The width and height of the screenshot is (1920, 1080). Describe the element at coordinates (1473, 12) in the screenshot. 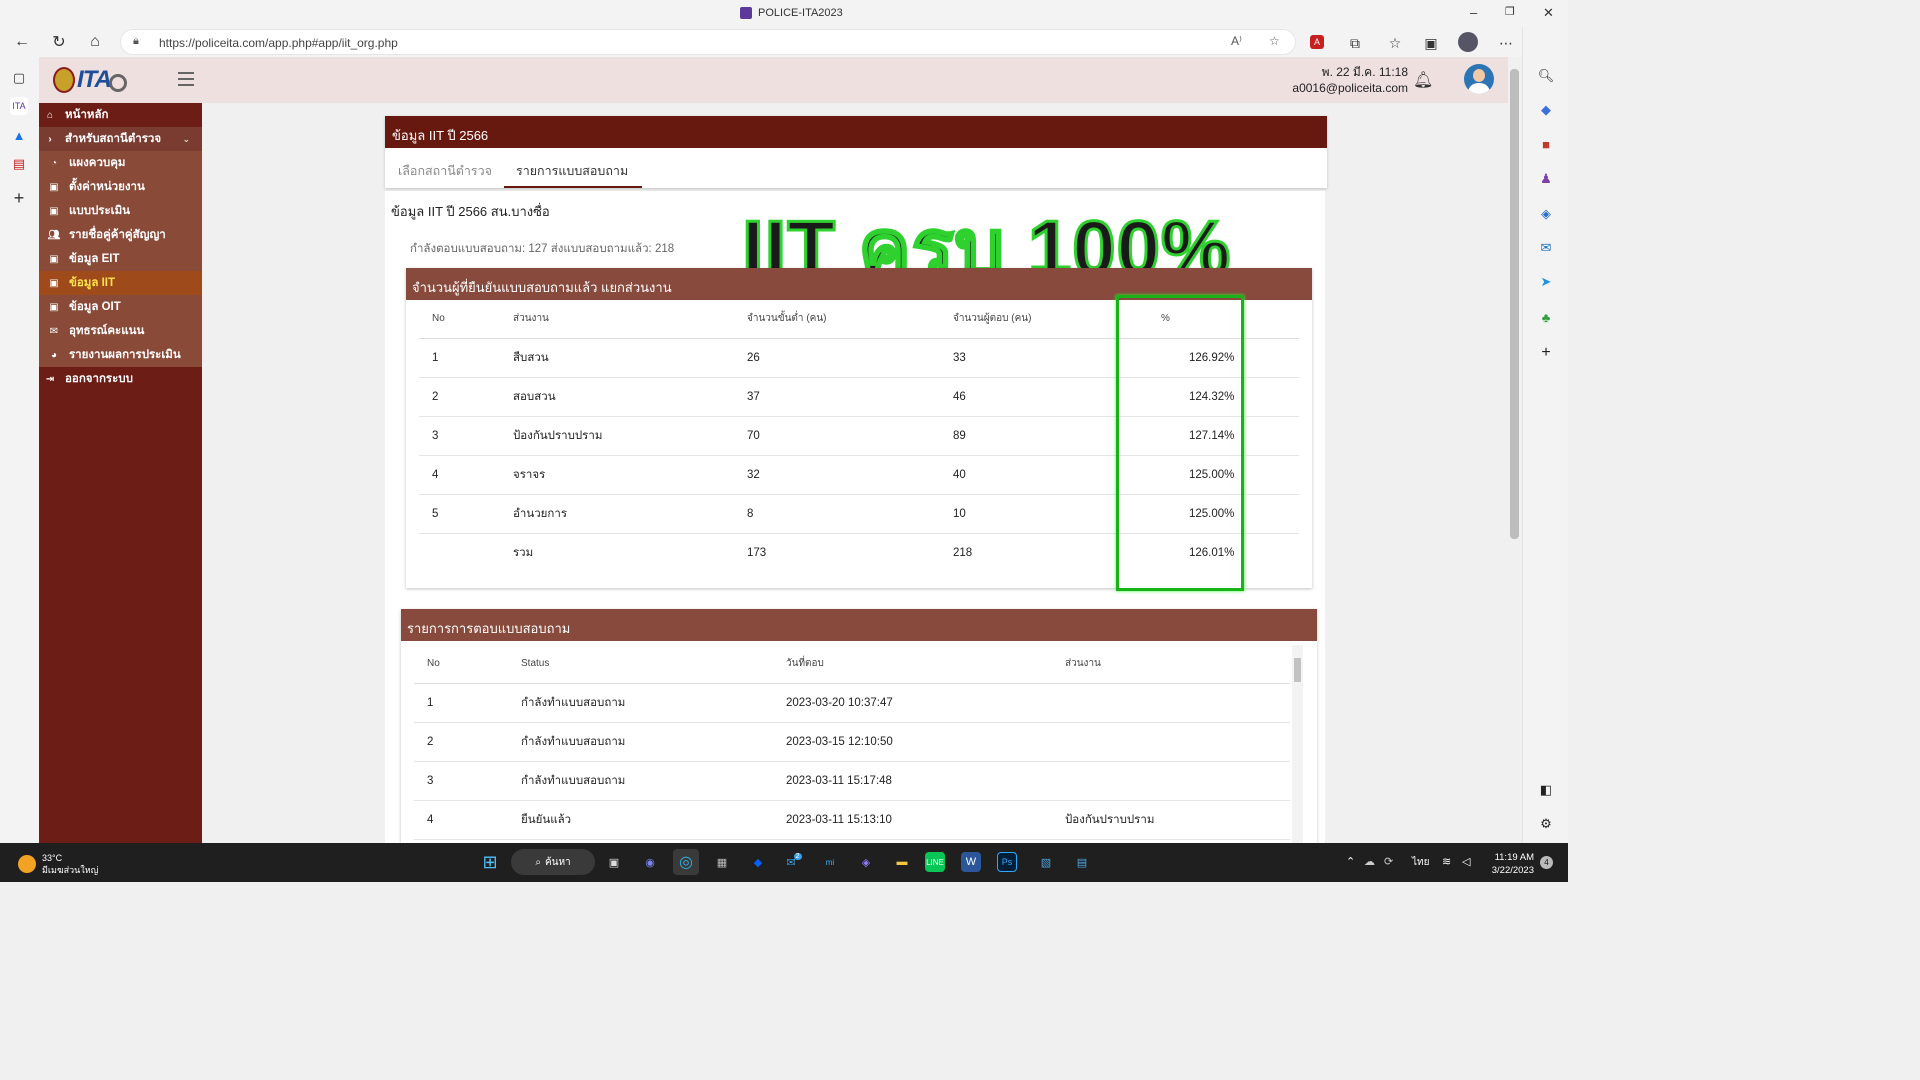

I see `minimize-button: –` at that location.